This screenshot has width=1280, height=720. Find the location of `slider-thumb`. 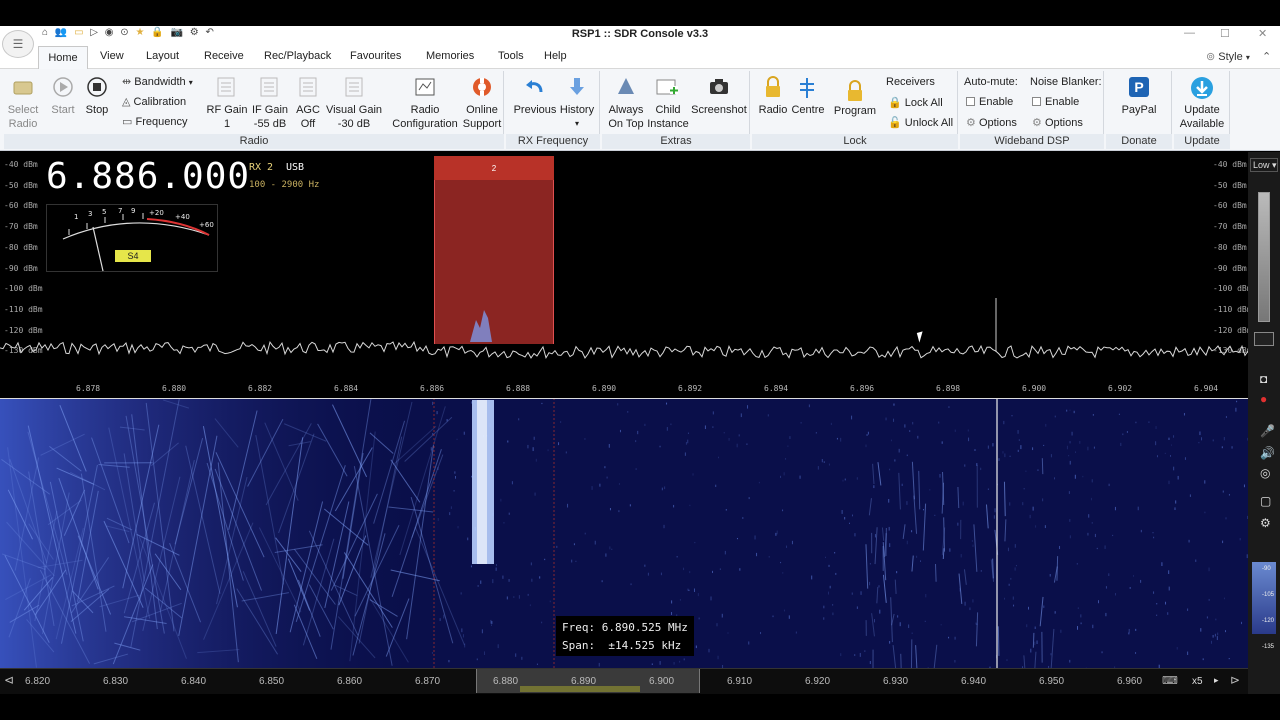

slider-thumb is located at coordinates (1264, 339).